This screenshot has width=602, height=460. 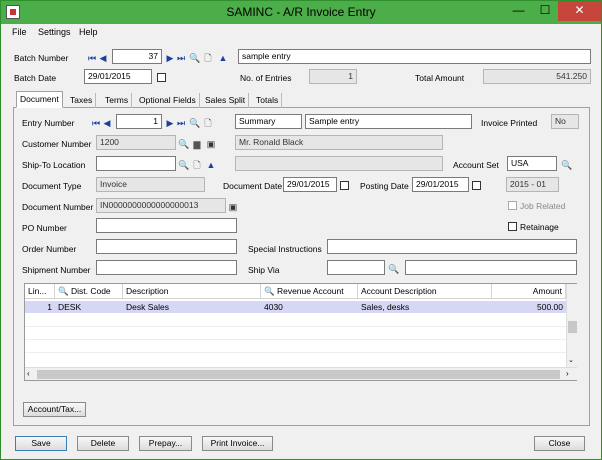 I want to click on prev-icon: ◀, so click(x=103, y=58).